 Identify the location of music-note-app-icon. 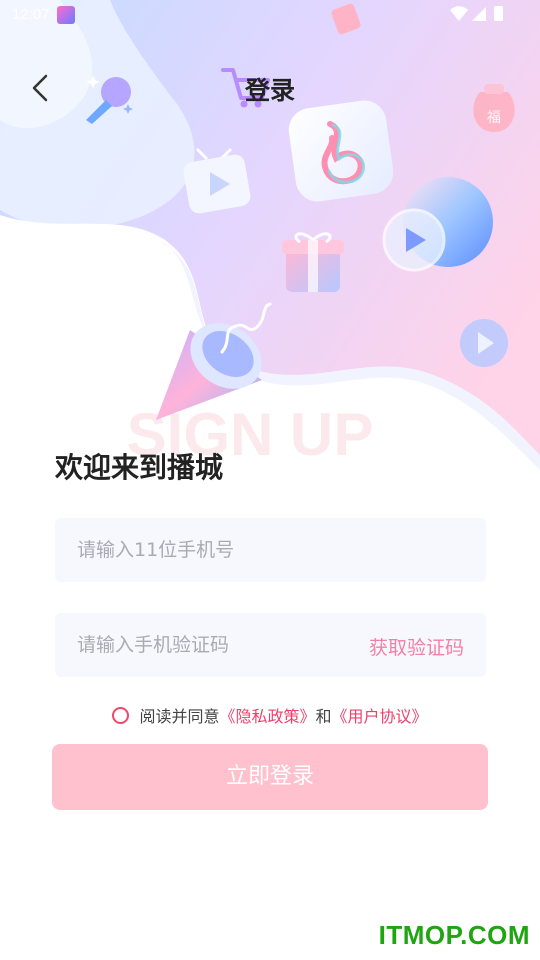
(341, 151).